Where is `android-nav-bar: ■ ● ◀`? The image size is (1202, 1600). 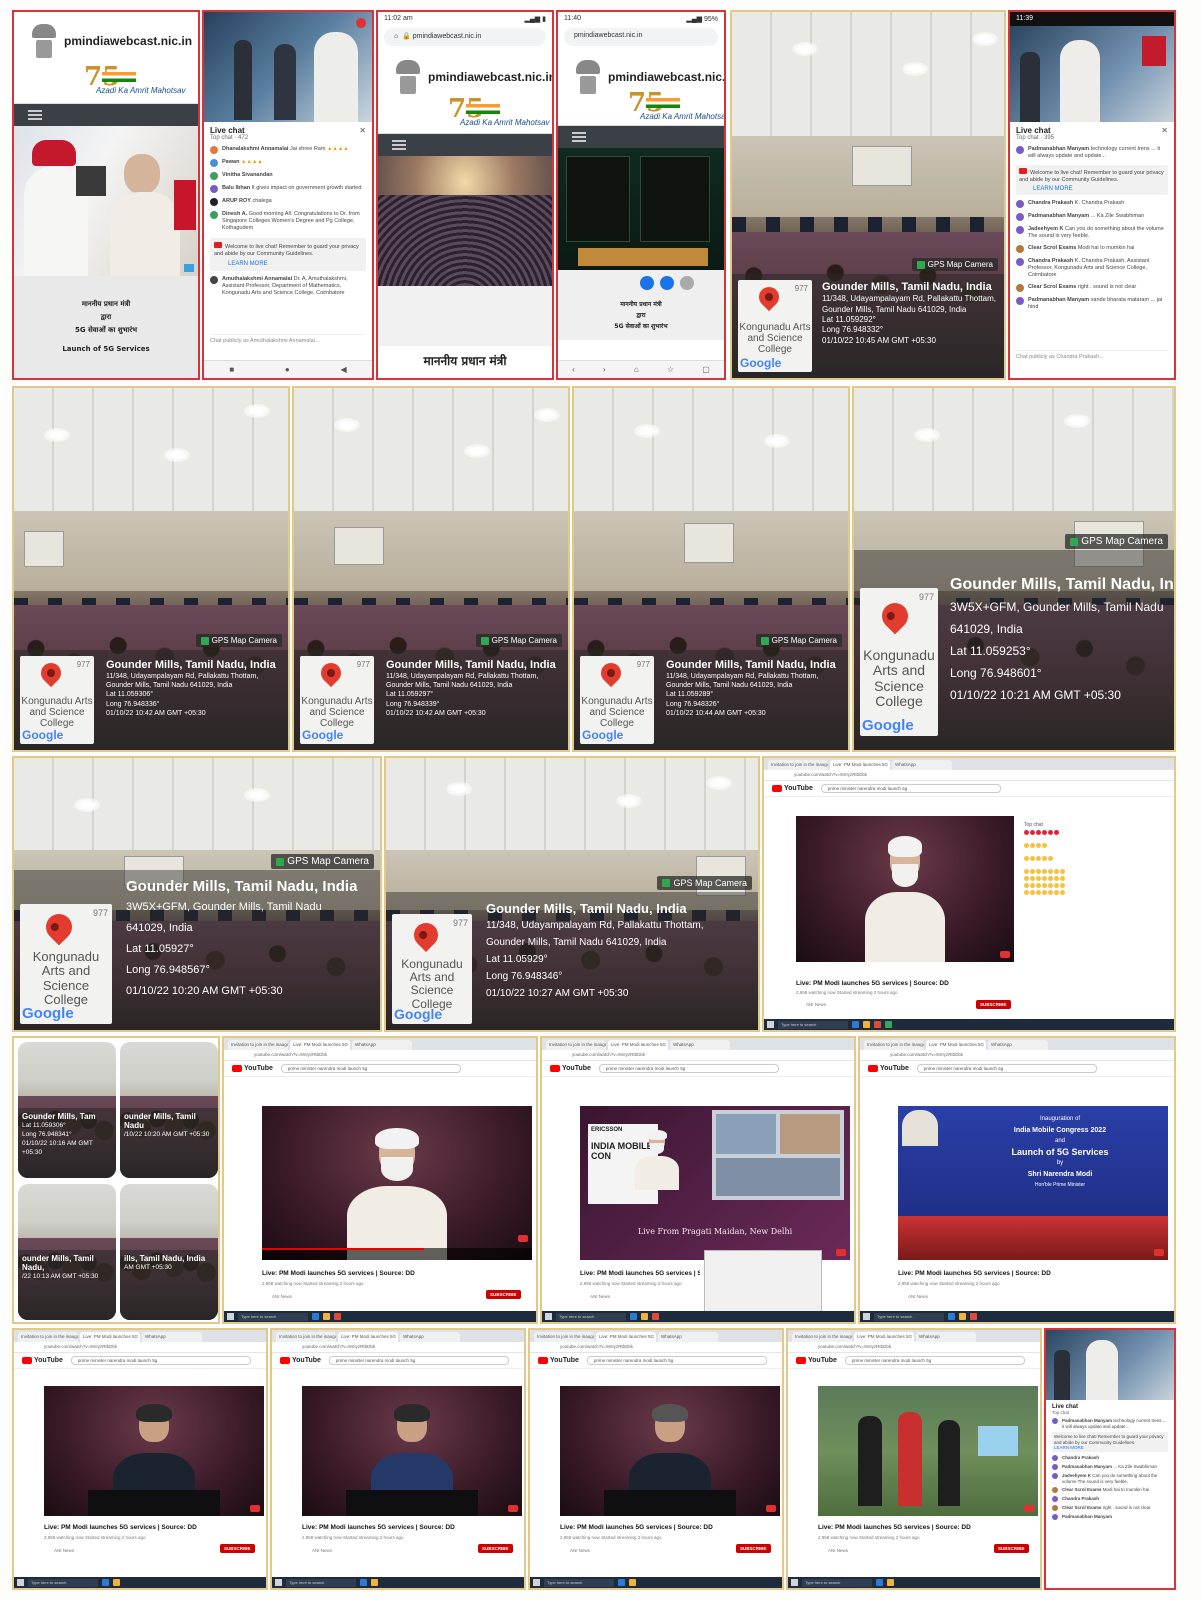 android-nav-bar: ■ ● ◀ is located at coordinates (288, 369).